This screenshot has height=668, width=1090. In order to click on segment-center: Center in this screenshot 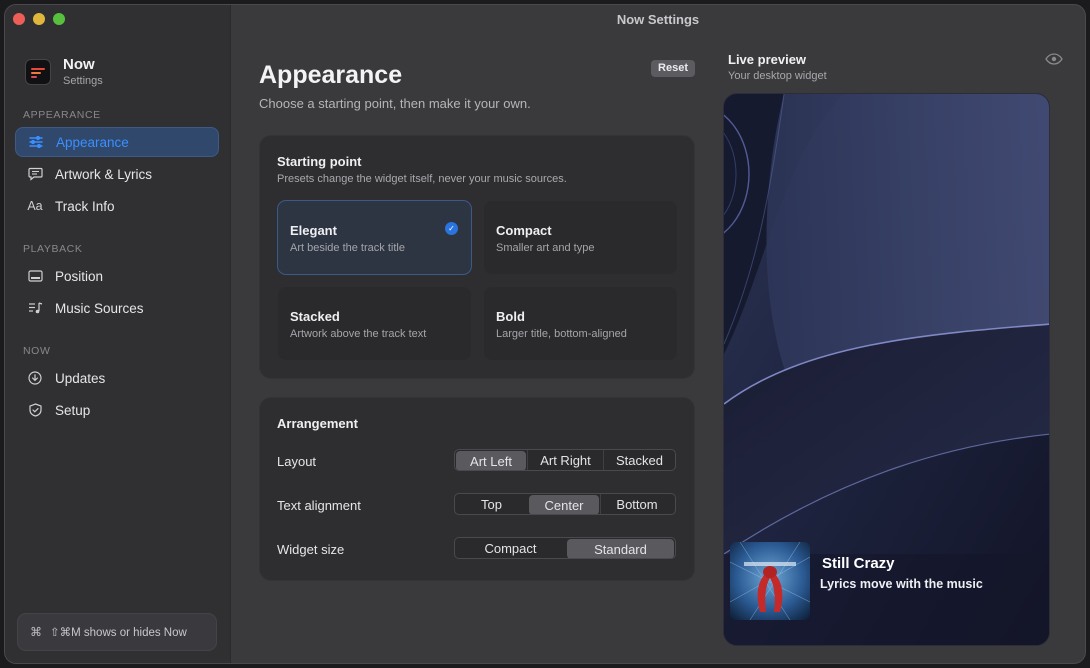, I will do `click(564, 504)`.